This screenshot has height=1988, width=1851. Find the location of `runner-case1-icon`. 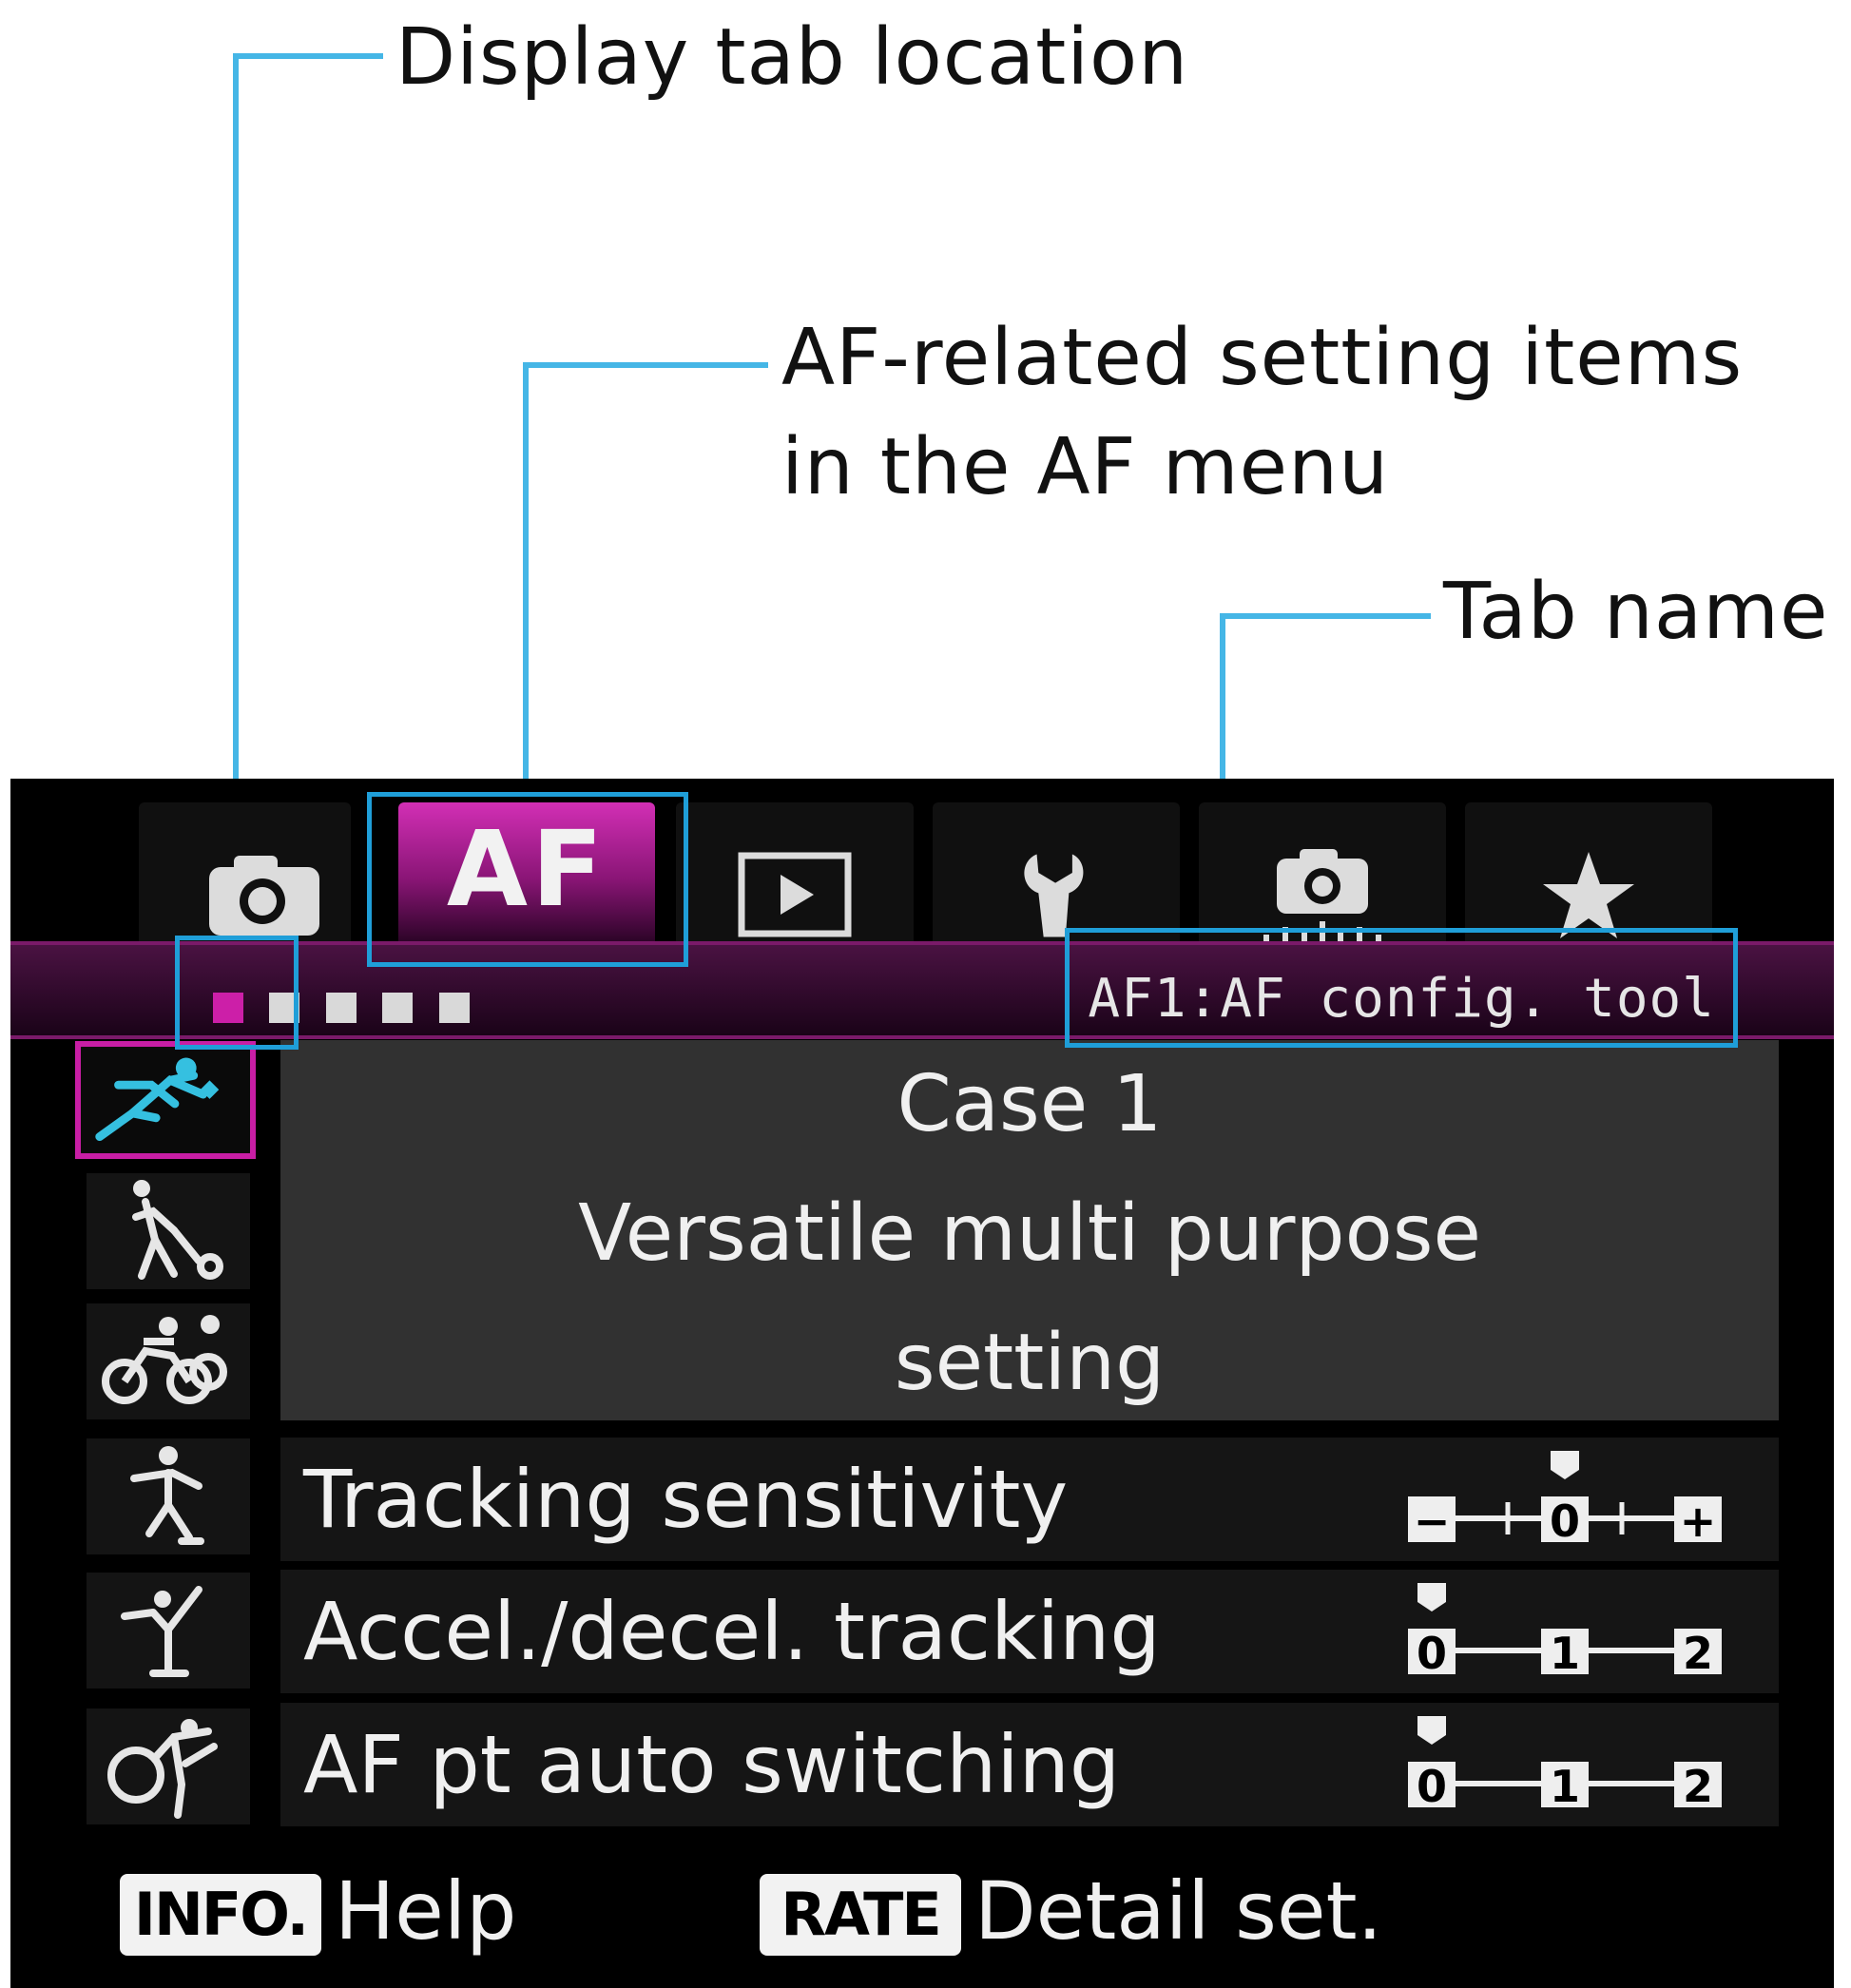

runner-case1-icon is located at coordinates (157, 1099).